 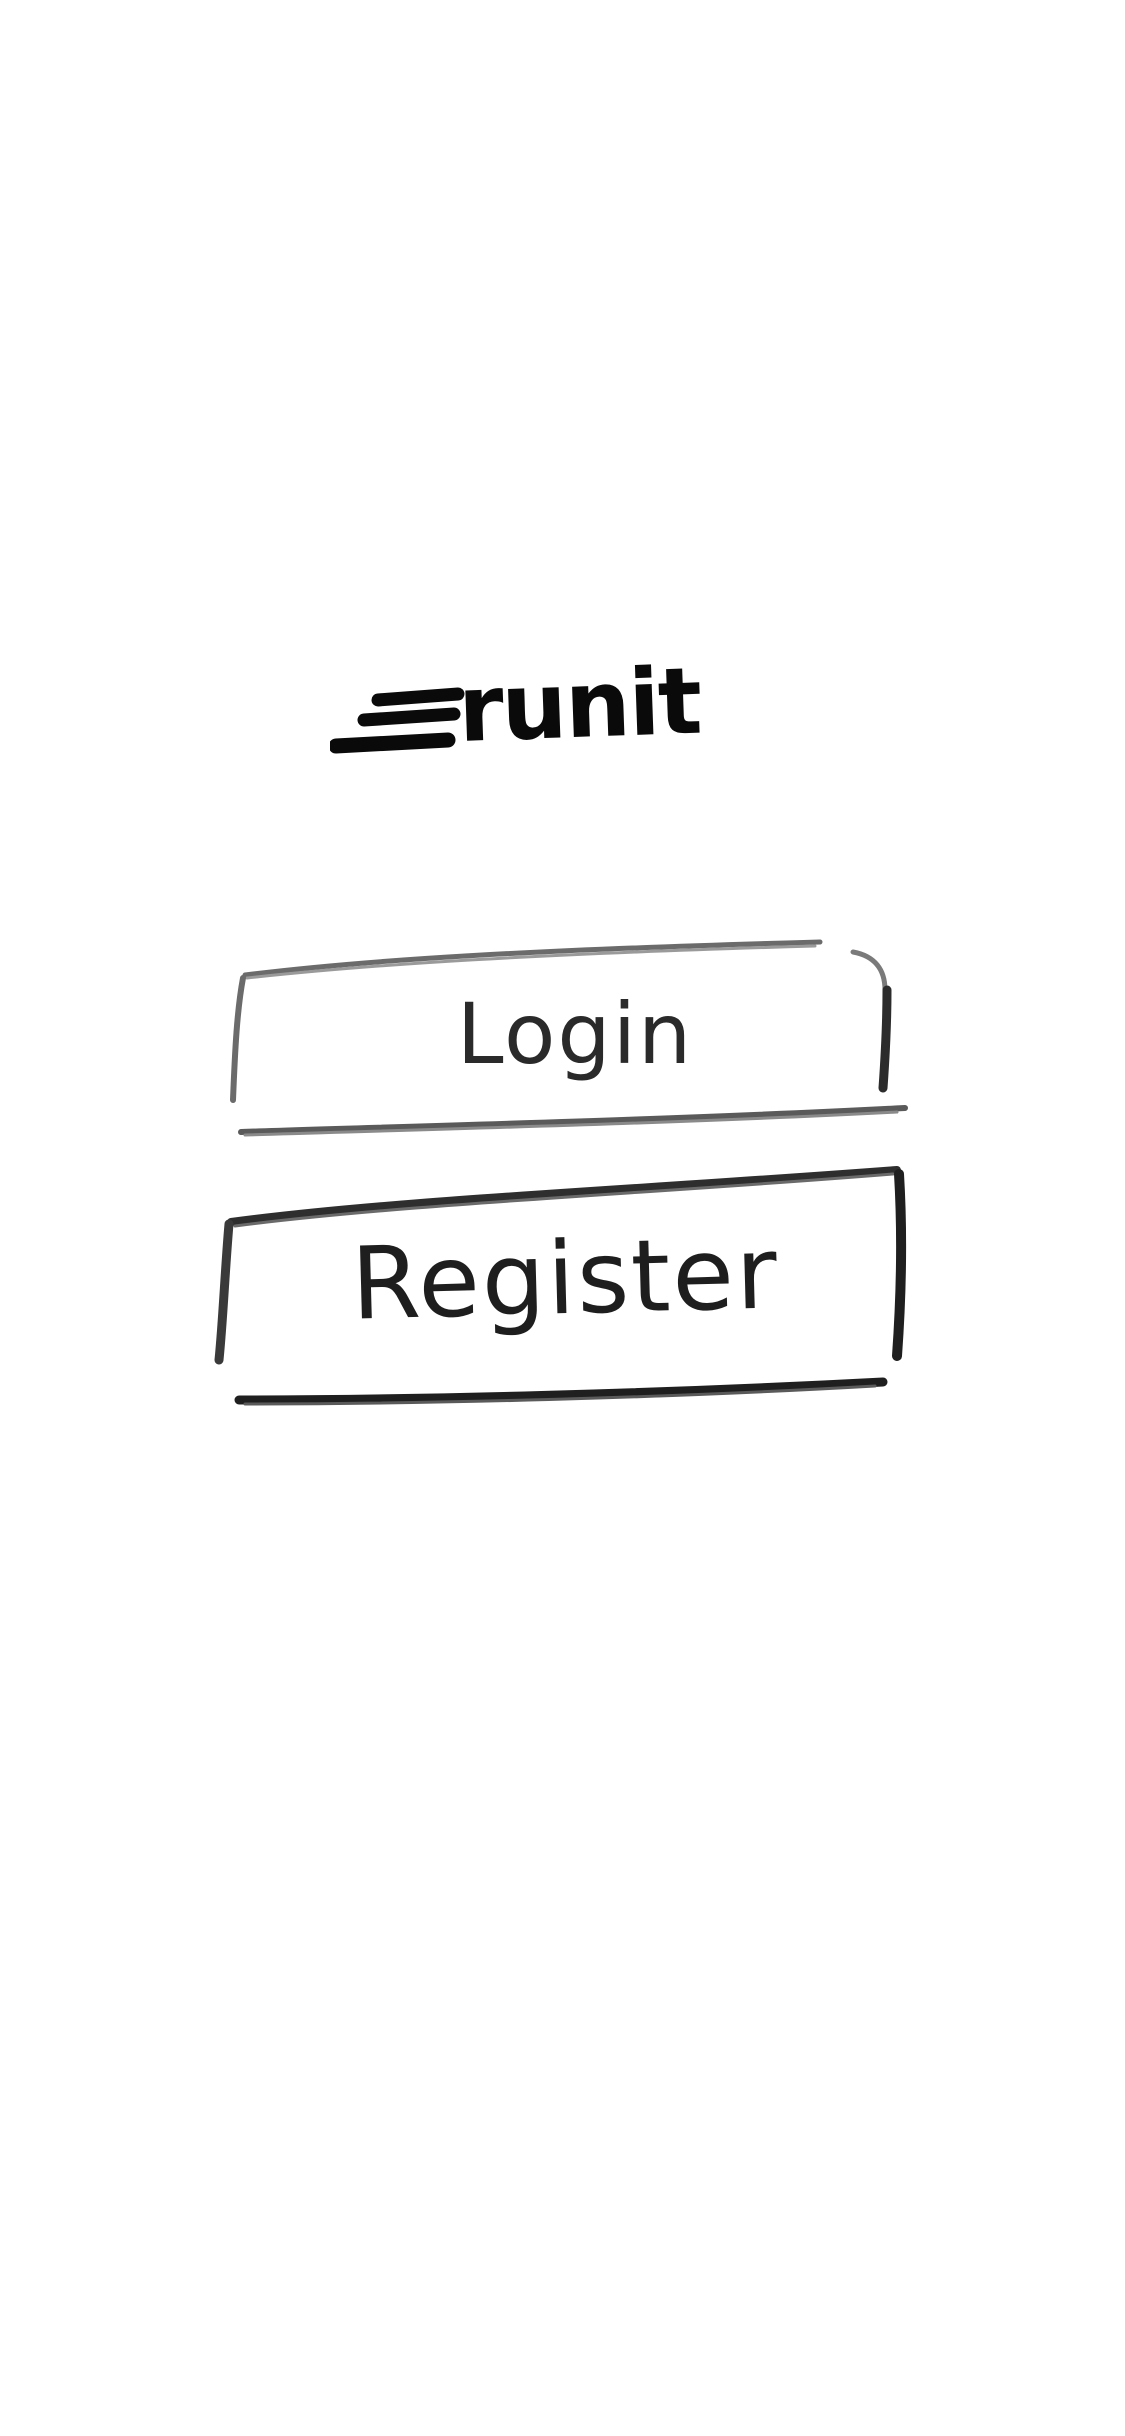 I want to click on login-button-label: Login, so click(x=575, y=1034).